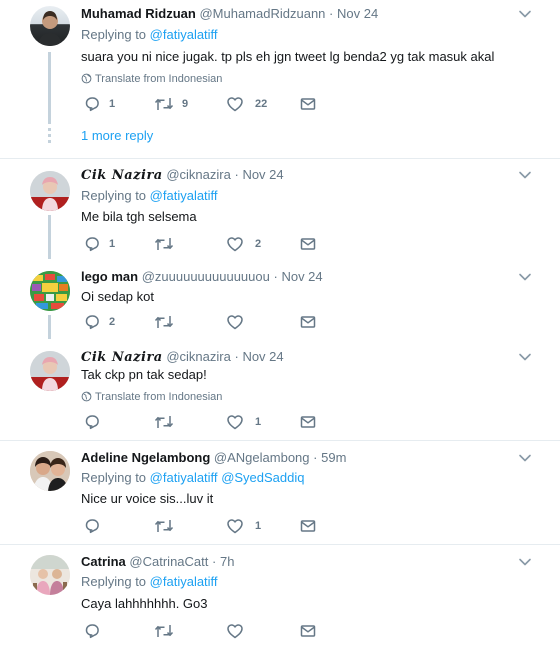  Describe the element at coordinates (138, 13) in the screenshot. I see `user-name: Muhamad Ridzuan` at that location.